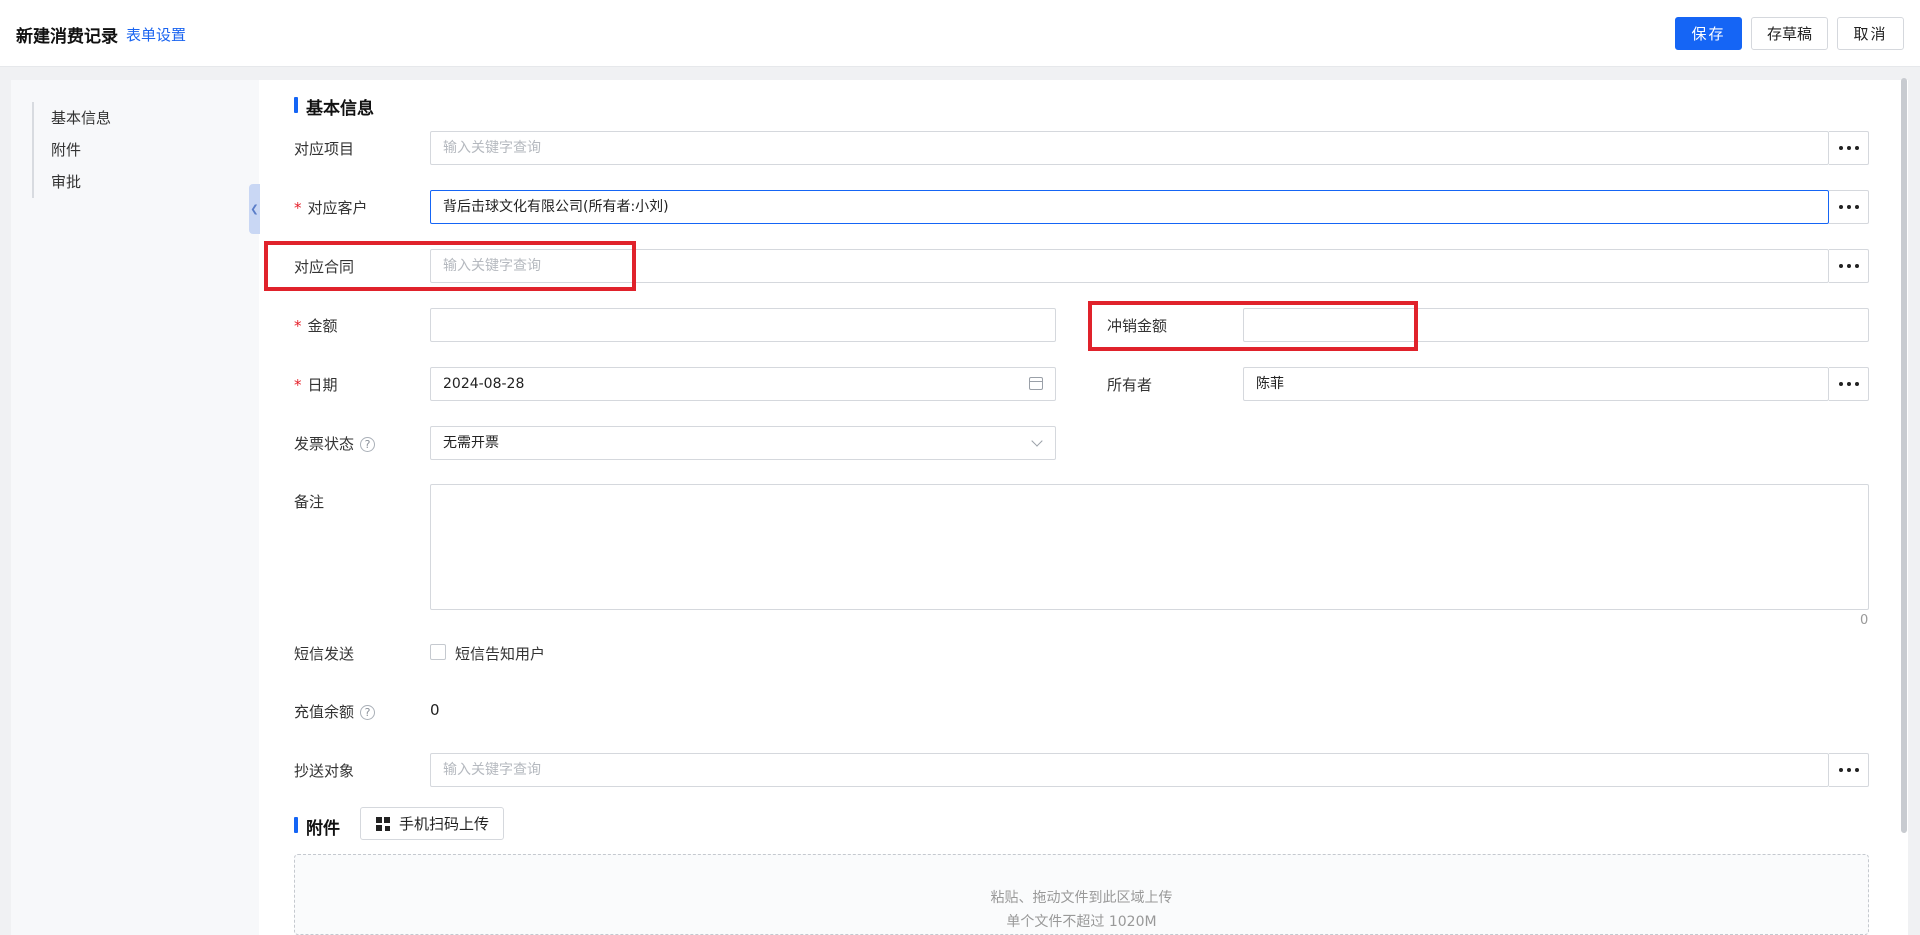 This screenshot has width=1920, height=935. I want to click on owner-picker-button, so click(1849, 384).